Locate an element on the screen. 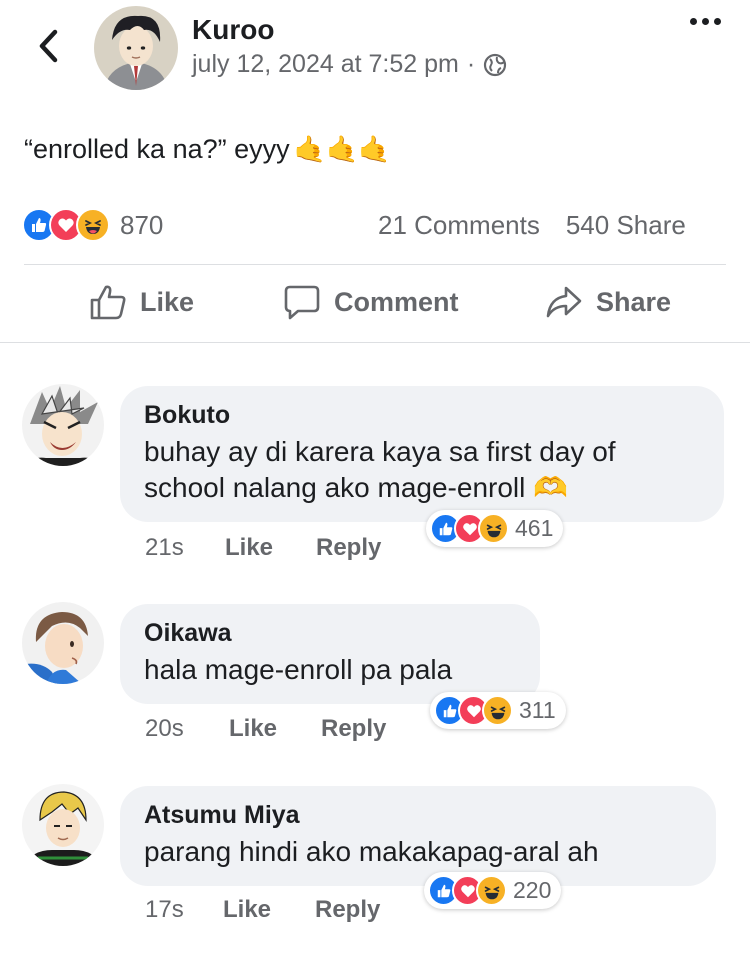 Image resolution: width=750 pixels, height=958 pixels. shares-count: 540 Share is located at coordinates (626, 225).